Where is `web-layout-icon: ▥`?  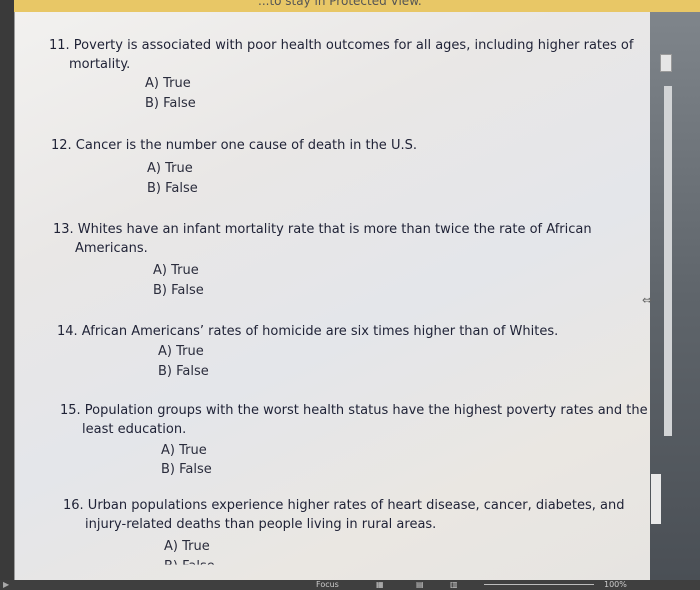
web-layout-icon: ▥ is located at coordinates (454, 584).